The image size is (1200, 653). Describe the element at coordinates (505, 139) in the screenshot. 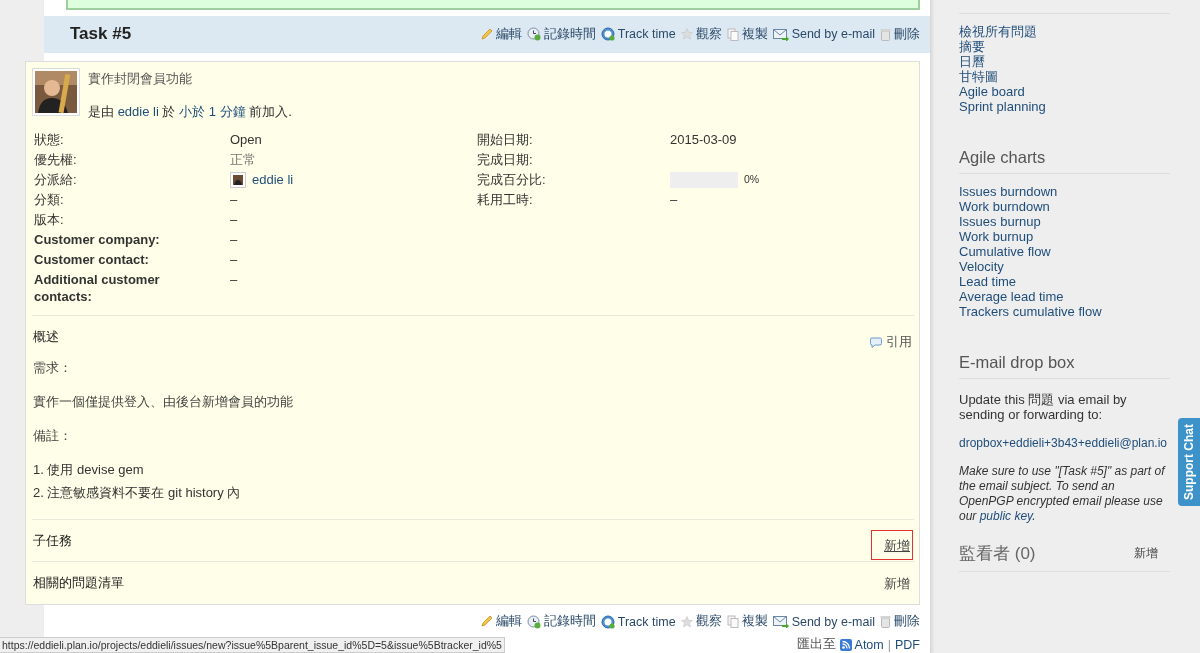

I see `field-label: 開始日期:` at that location.